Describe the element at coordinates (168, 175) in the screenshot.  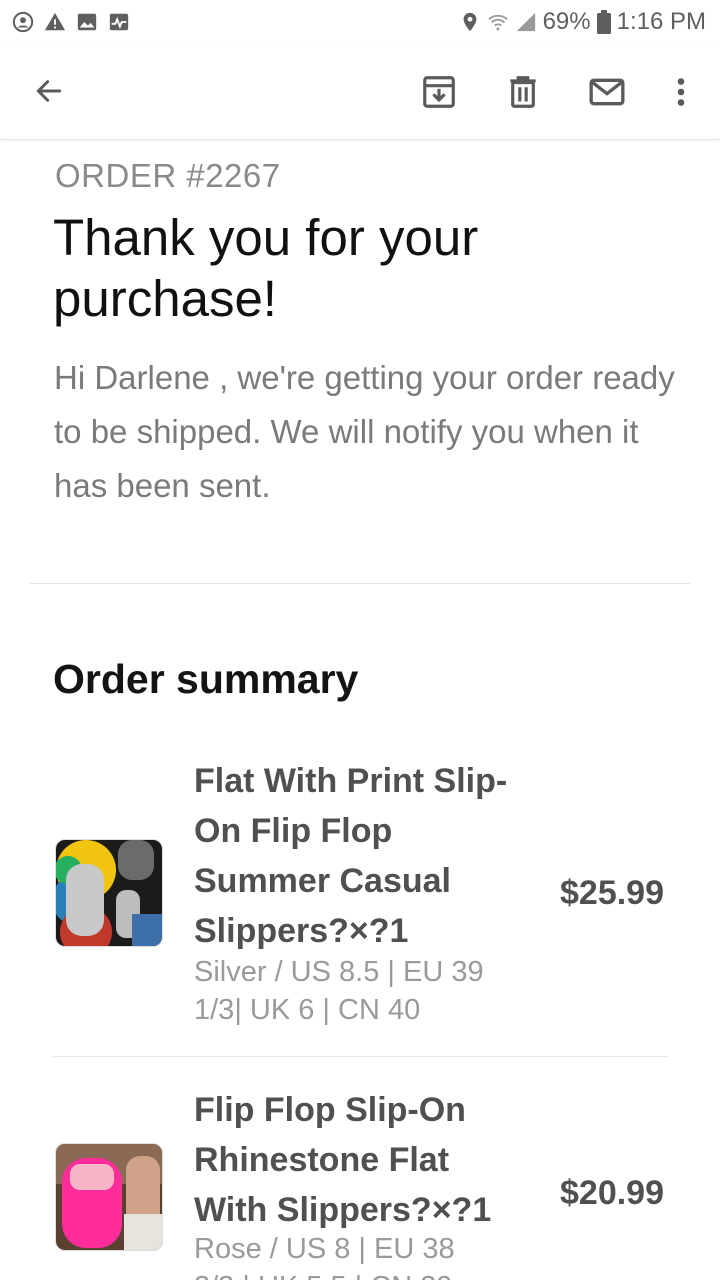
I see `order-number: ORDER #2267` at that location.